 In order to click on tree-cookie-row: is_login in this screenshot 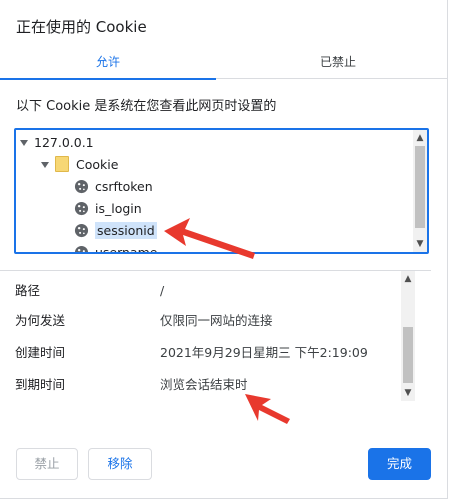, I will do `click(108, 209)`.